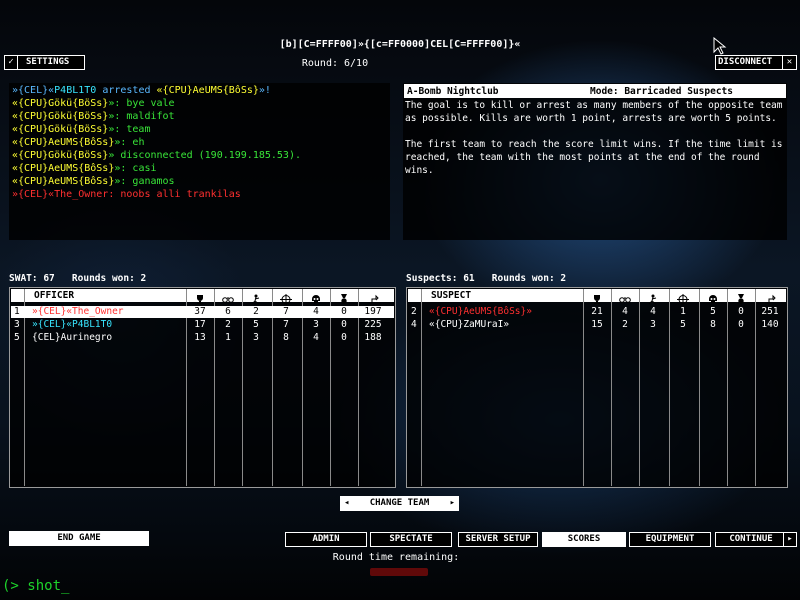 Image resolution: width=800 pixels, height=600 pixels. What do you see at coordinates (201, 168) in the screenshot?
I see `chat-line: «{CPU}AeUMS{BôSs}»: casi` at bounding box center [201, 168].